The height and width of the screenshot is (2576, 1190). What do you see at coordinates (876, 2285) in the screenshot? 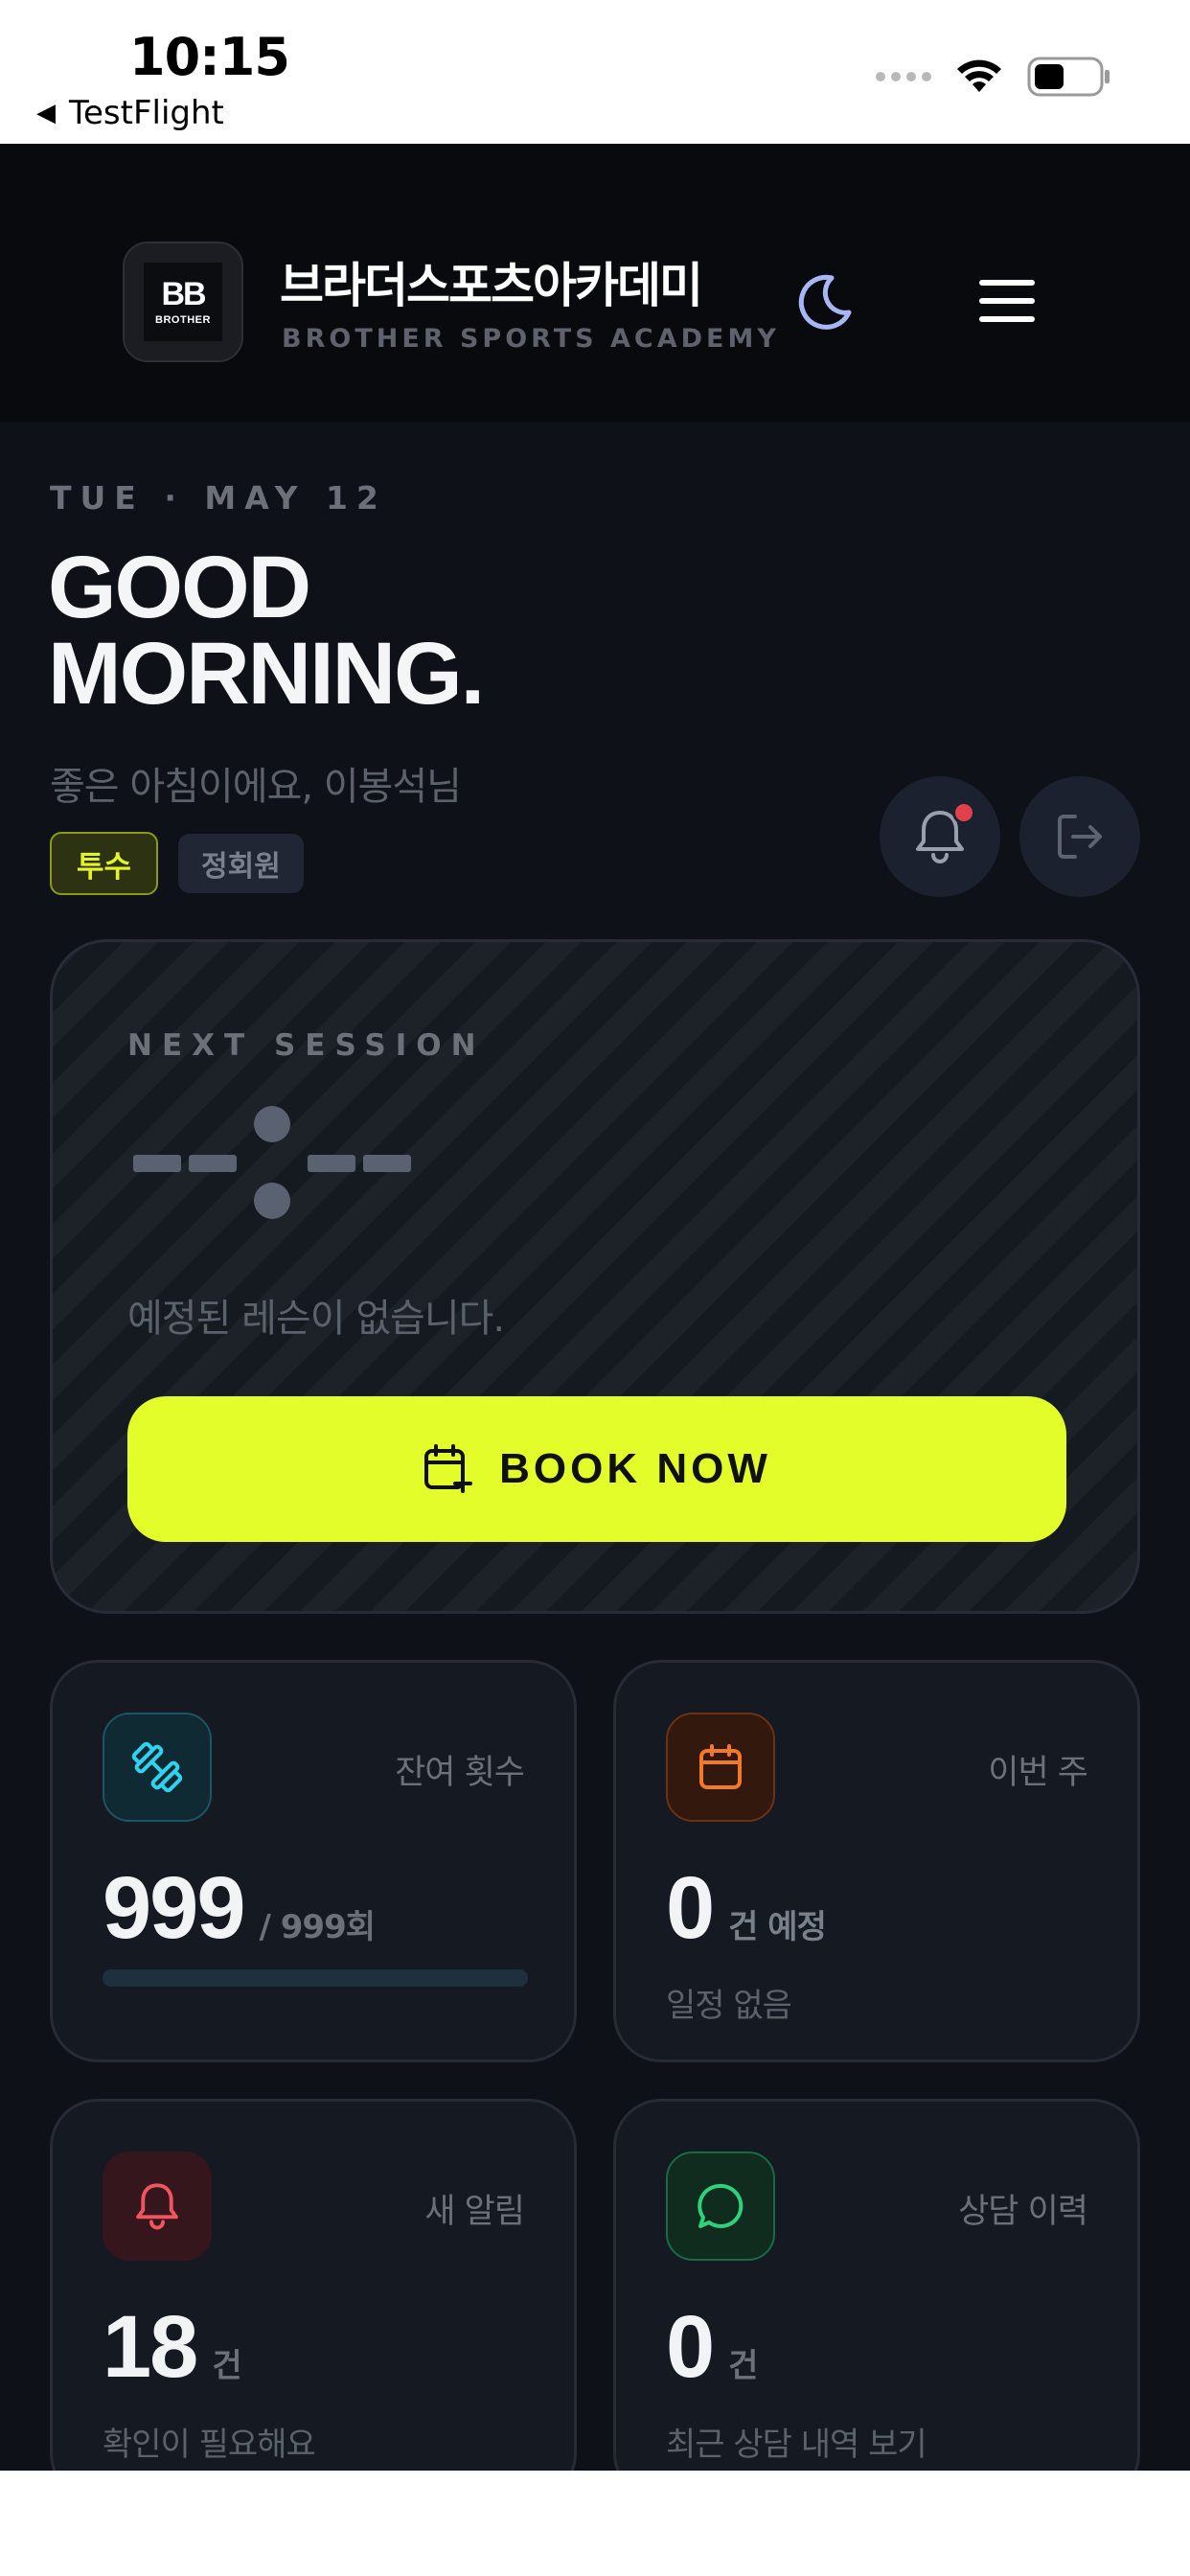
I see `consultation-history-card: 상담 이력 0건 최근 상담 내역 보기` at bounding box center [876, 2285].